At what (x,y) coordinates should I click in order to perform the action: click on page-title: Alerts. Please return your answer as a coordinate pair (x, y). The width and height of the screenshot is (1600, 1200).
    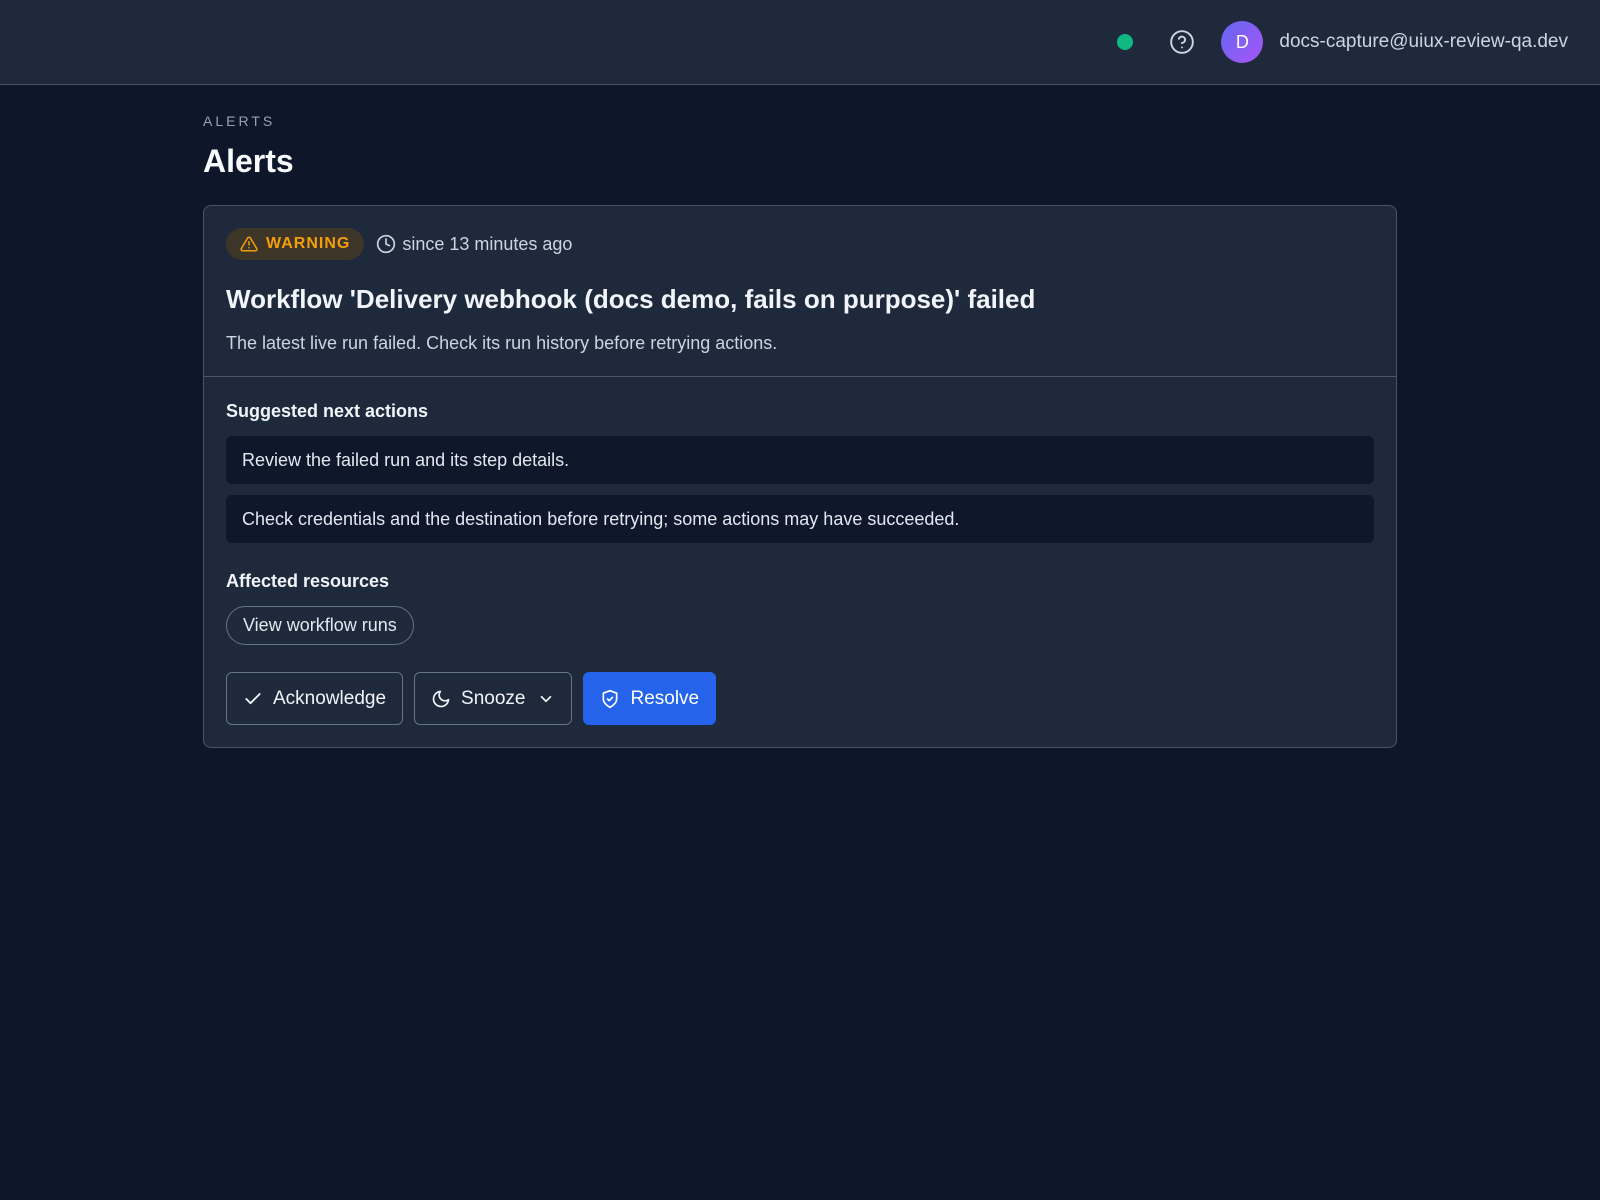
    Looking at the image, I should click on (248, 161).